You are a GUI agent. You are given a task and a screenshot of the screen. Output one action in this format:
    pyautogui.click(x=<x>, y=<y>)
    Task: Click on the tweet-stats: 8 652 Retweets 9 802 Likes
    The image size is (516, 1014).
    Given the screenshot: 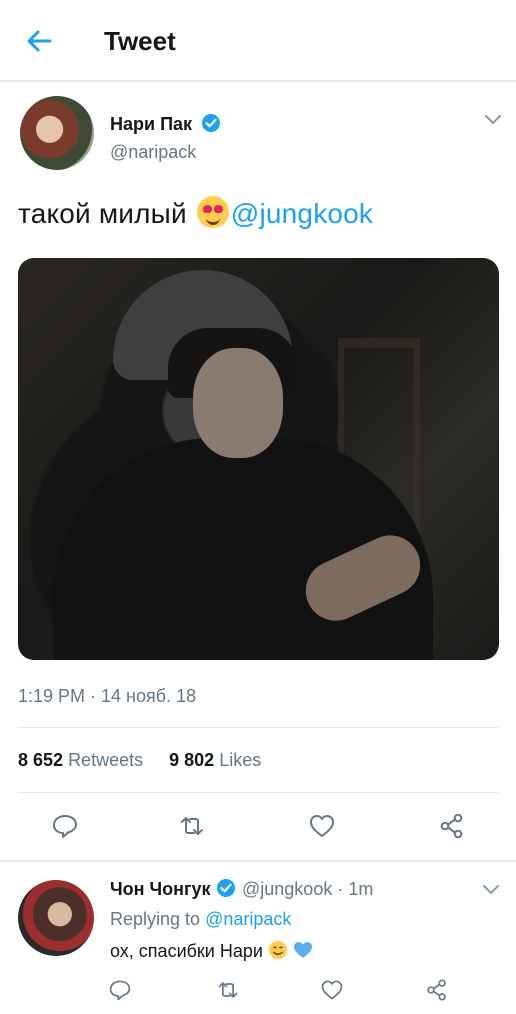 What is the action you would take?
    pyautogui.click(x=139, y=760)
    